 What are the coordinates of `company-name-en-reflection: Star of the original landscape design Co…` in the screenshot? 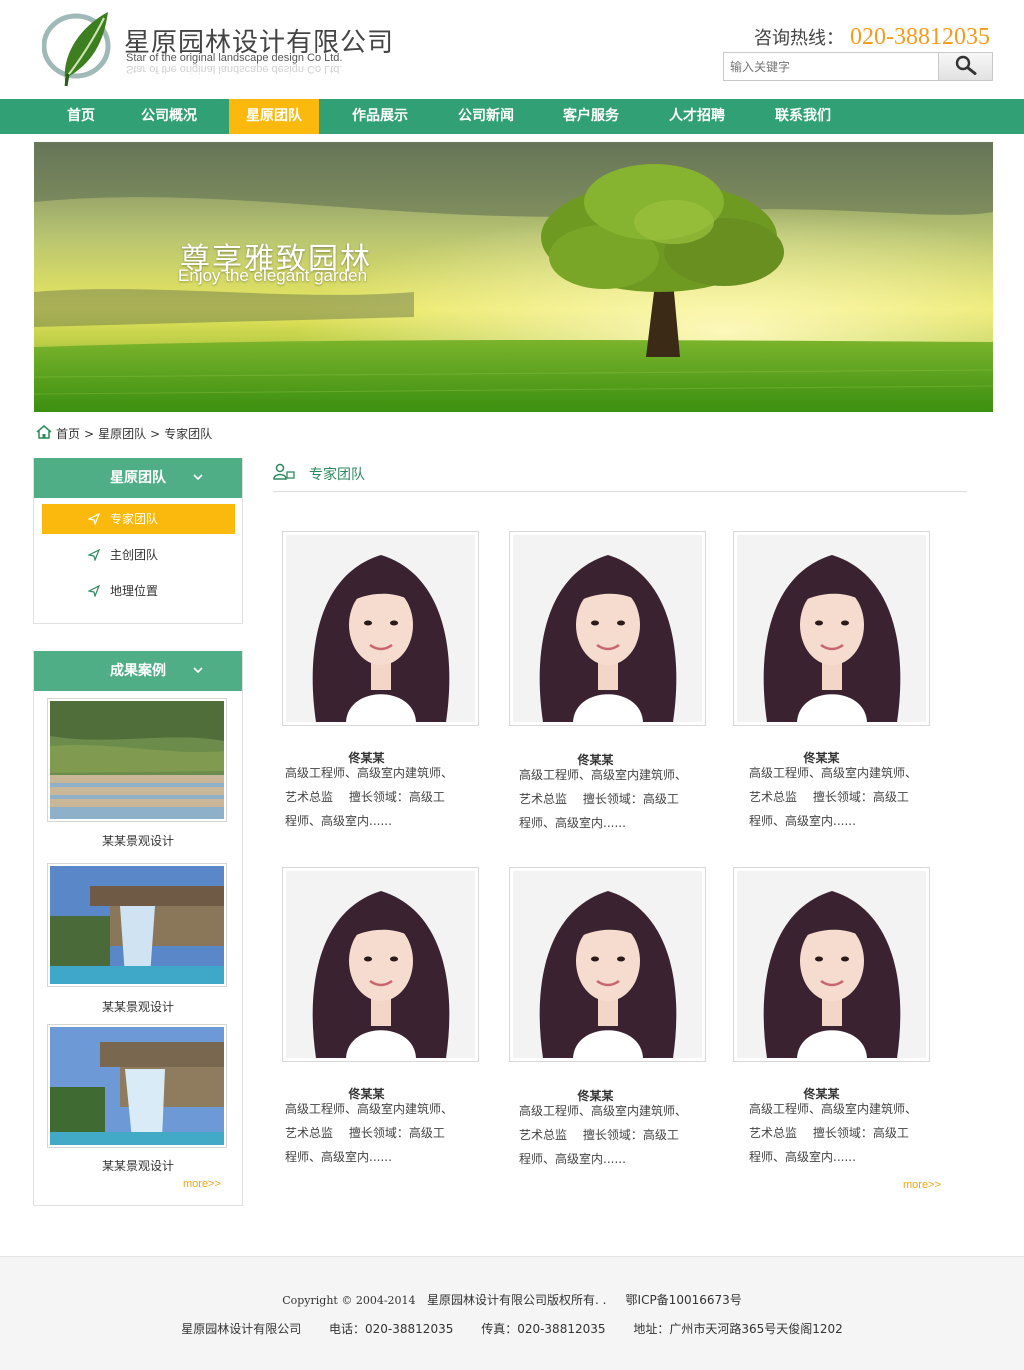 It's located at (234, 69).